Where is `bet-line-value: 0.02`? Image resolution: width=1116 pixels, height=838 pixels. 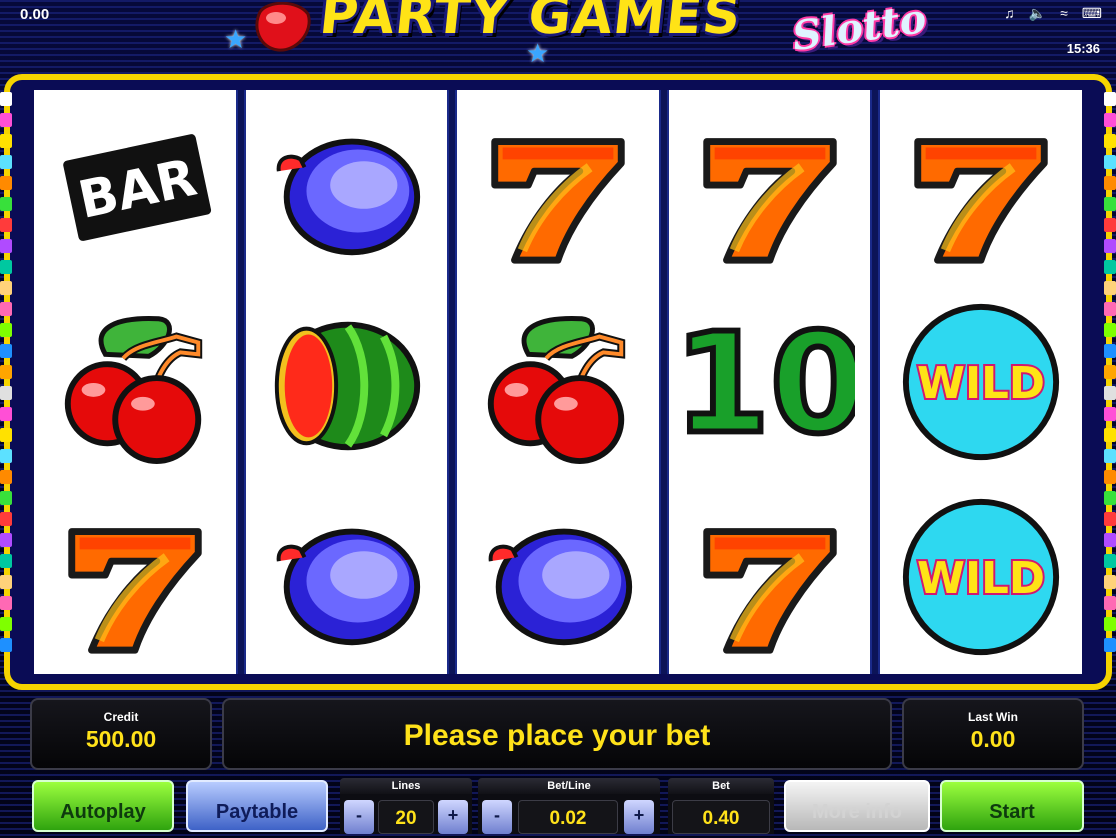 bet-line-value: 0.02 is located at coordinates (568, 817).